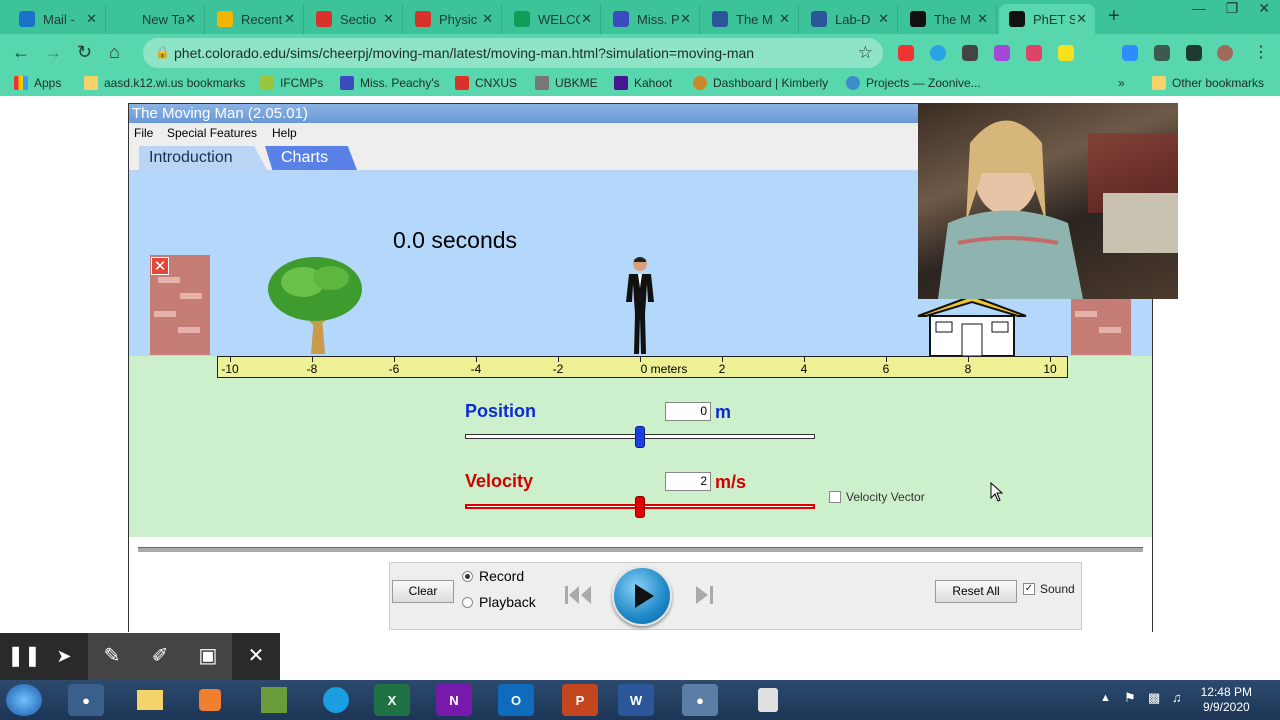  What do you see at coordinates (453, 19) in the screenshot?
I see `browser-tab: Physic ✕` at bounding box center [453, 19].